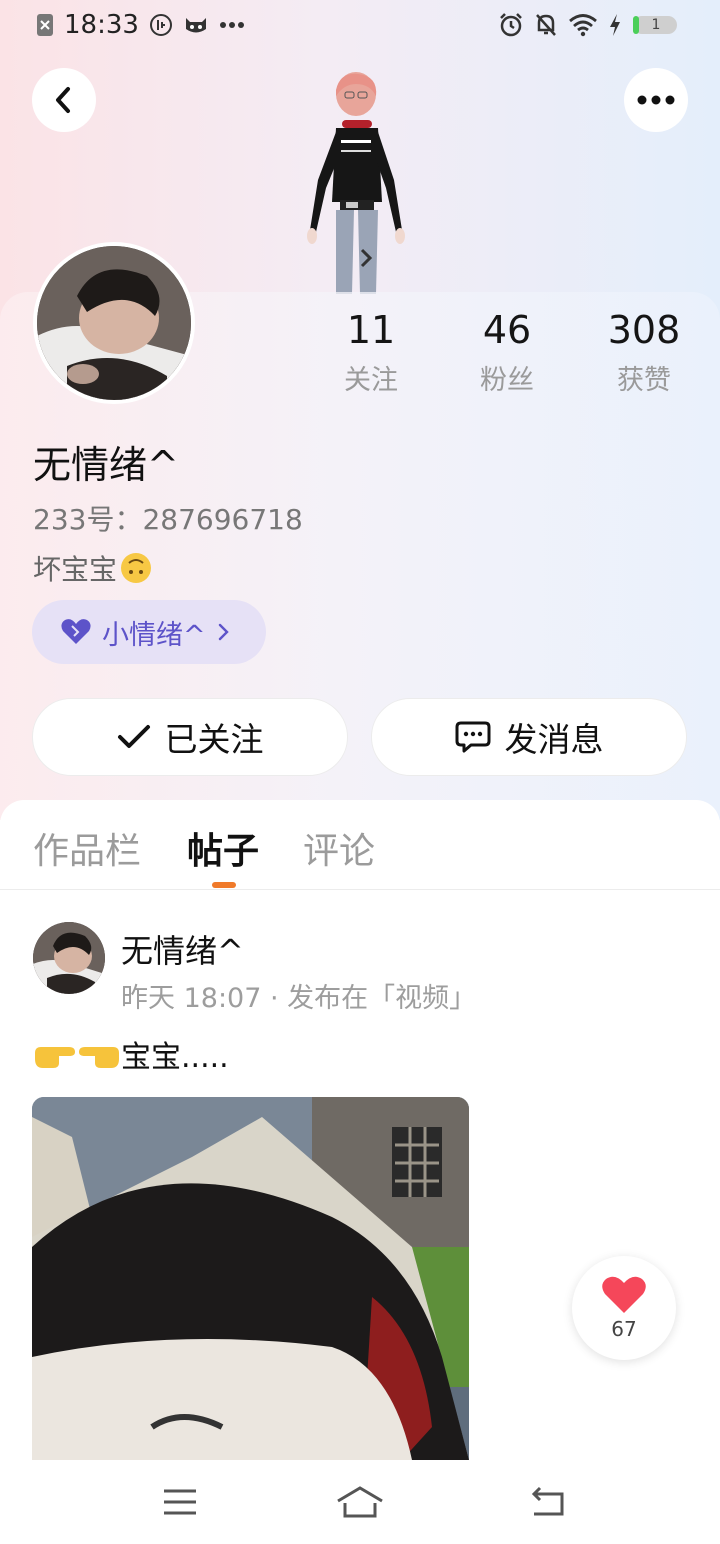  What do you see at coordinates (356, 182) in the screenshot?
I see `character-figure-image` at bounding box center [356, 182].